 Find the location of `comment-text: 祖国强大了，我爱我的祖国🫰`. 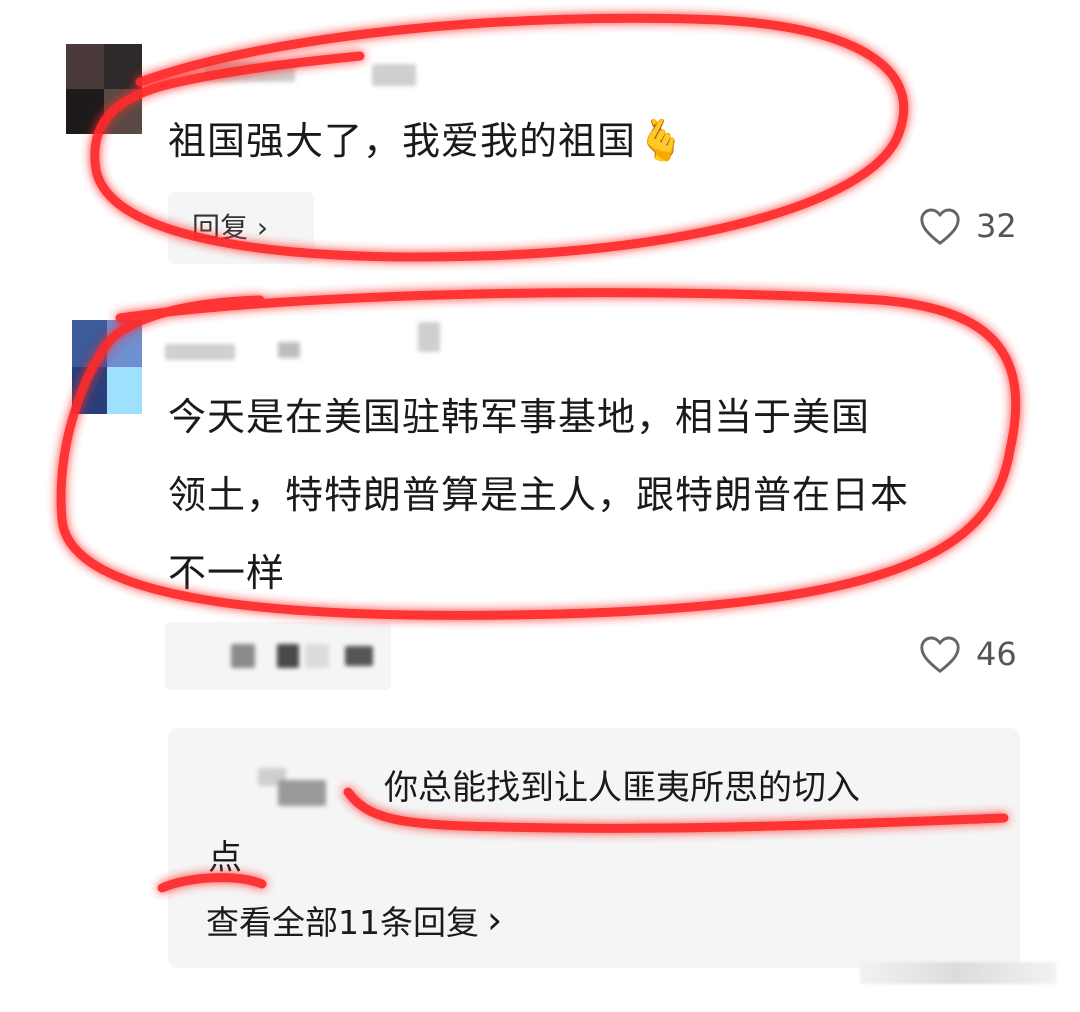

comment-text: 祖国强大了，我爱我的祖国🫰 is located at coordinates (427, 141).